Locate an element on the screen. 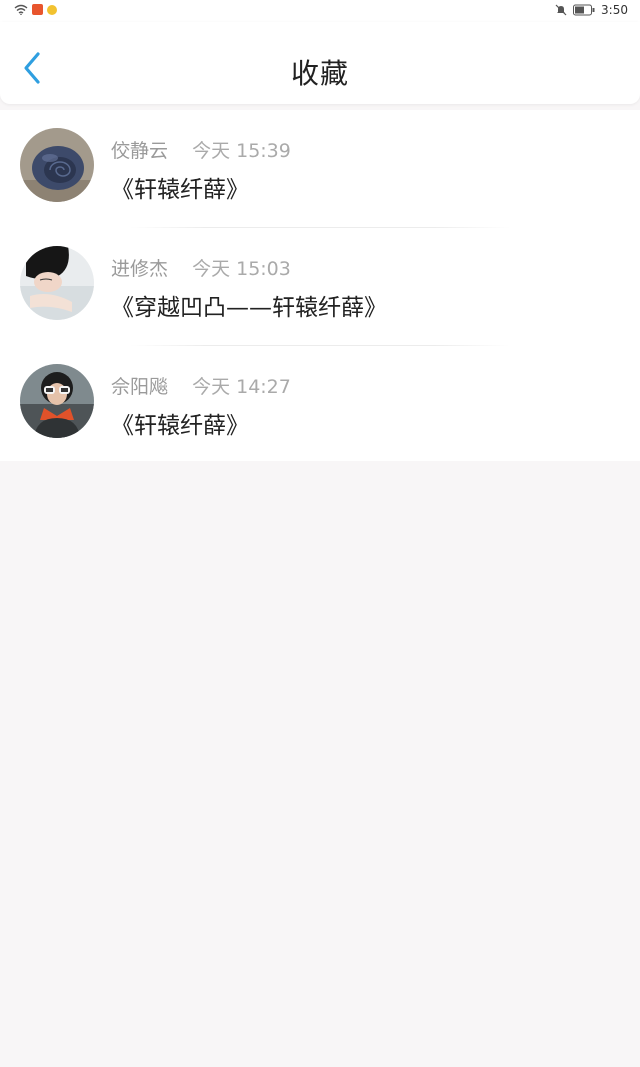 The height and width of the screenshot is (1067, 640). battery-icon is located at coordinates (584, 10).